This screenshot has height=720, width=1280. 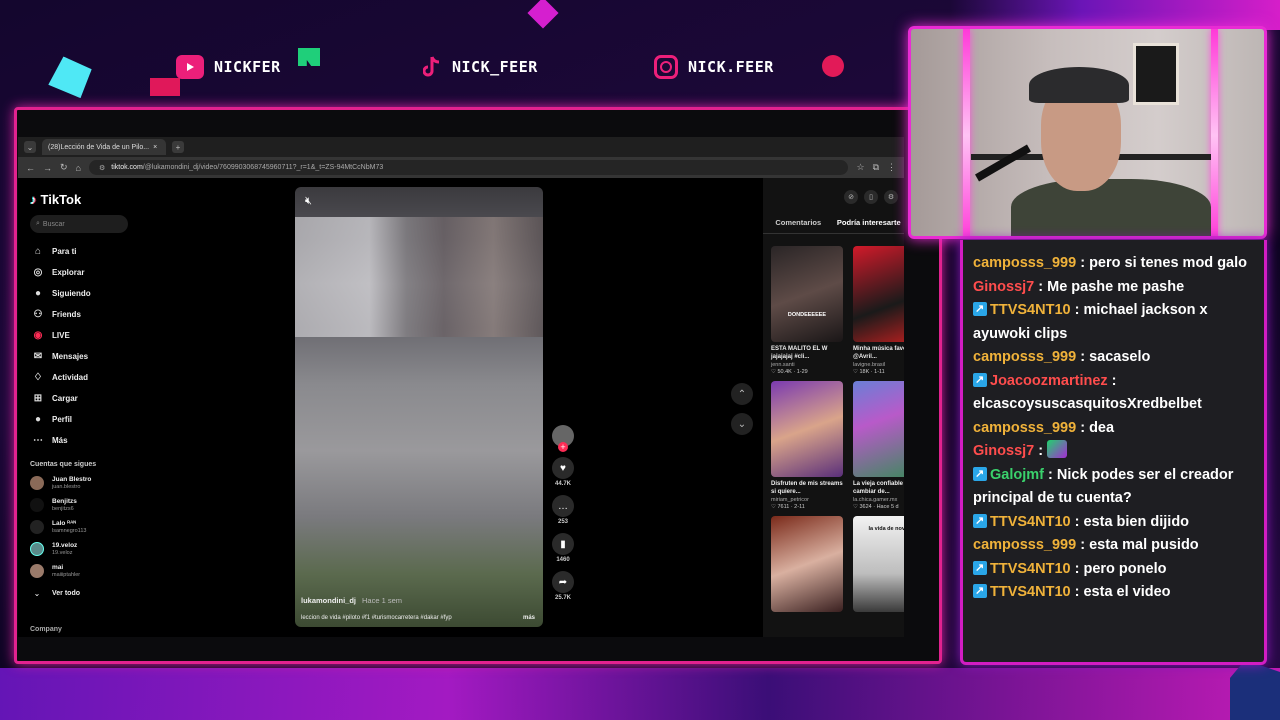 I want to click on menu-label: Perfil, so click(x=62, y=419).